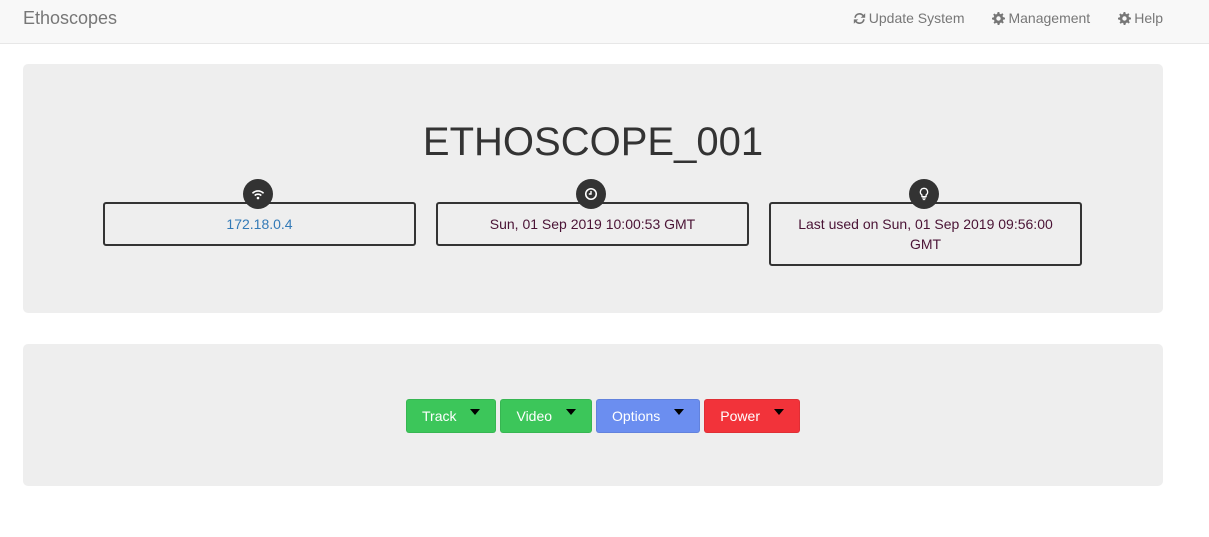 This screenshot has width=1209, height=537. I want to click on time-card: Sun, 01 Sep 2019 10:00:53 GMT, so click(592, 212).